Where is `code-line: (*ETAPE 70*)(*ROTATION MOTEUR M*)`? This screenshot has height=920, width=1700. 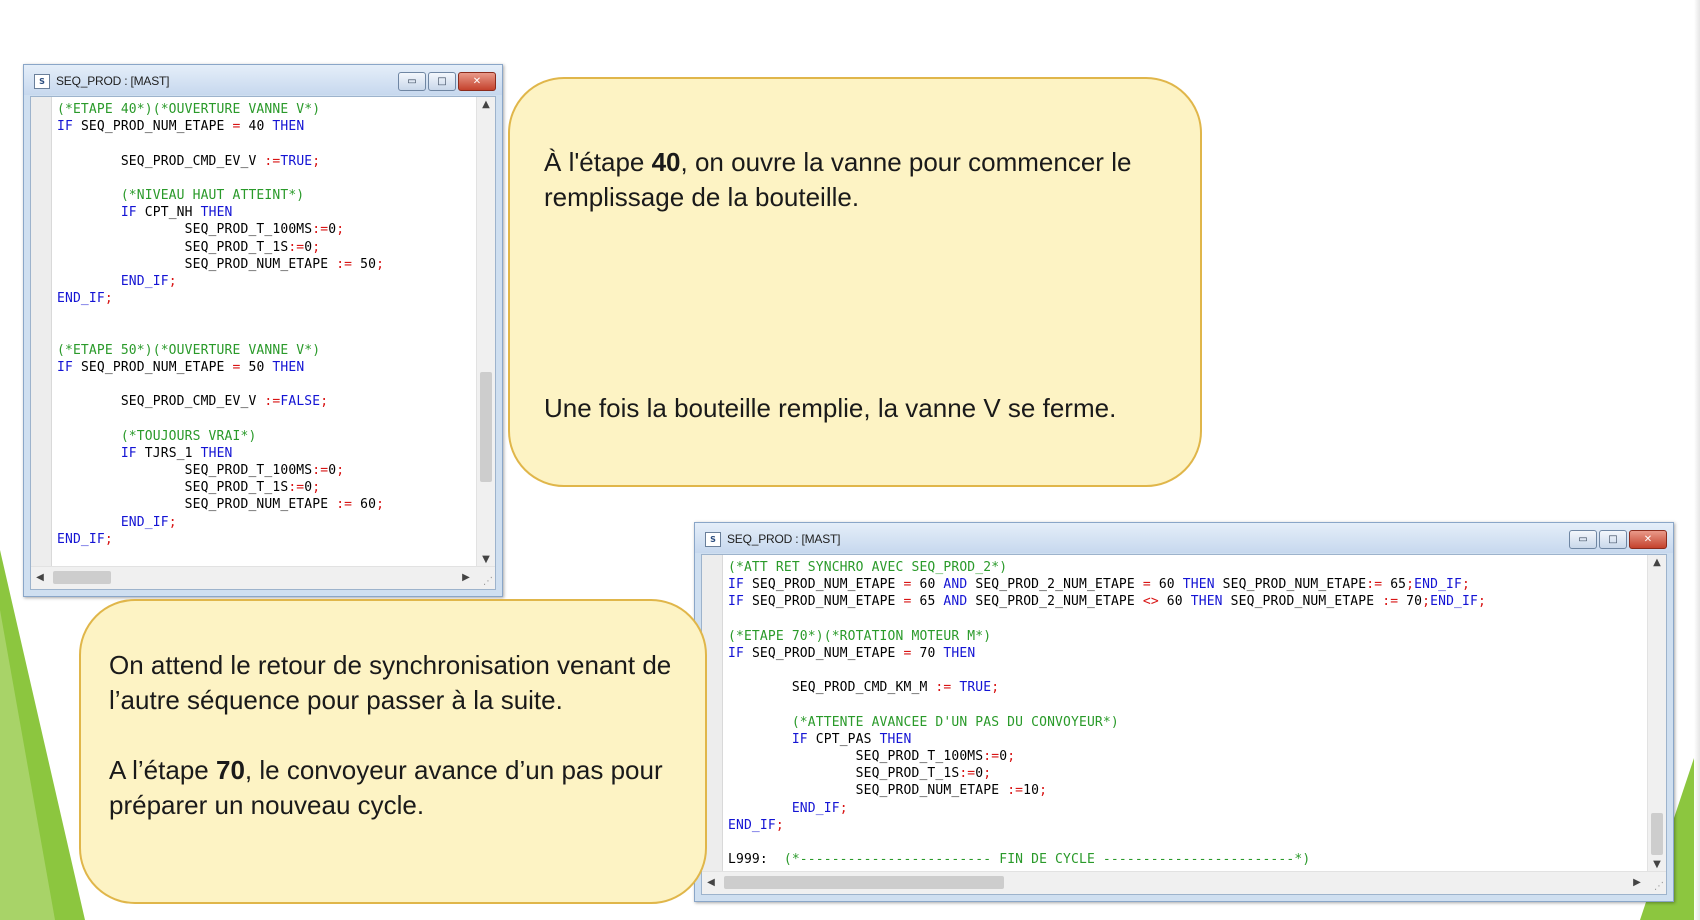 code-line: (*ETAPE 70*)(*ROTATION MOTEUR M*) is located at coordinates (1107, 636).